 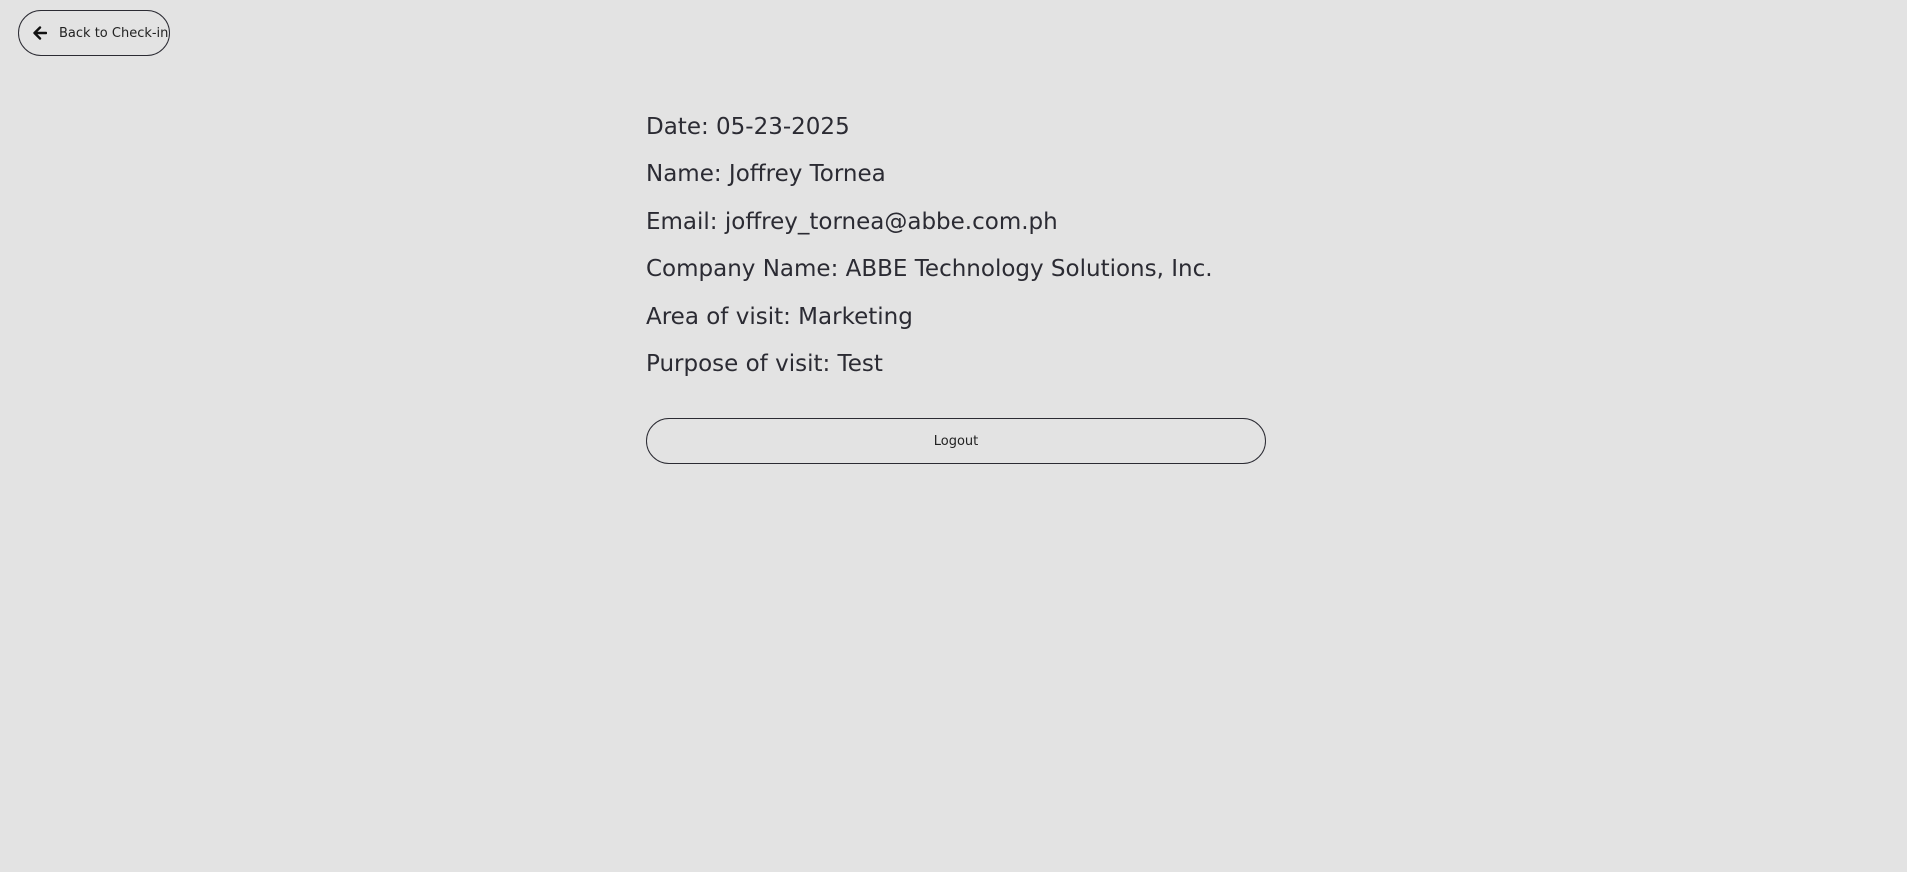 I want to click on logout-button: Logout, so click(x=956, y=441).